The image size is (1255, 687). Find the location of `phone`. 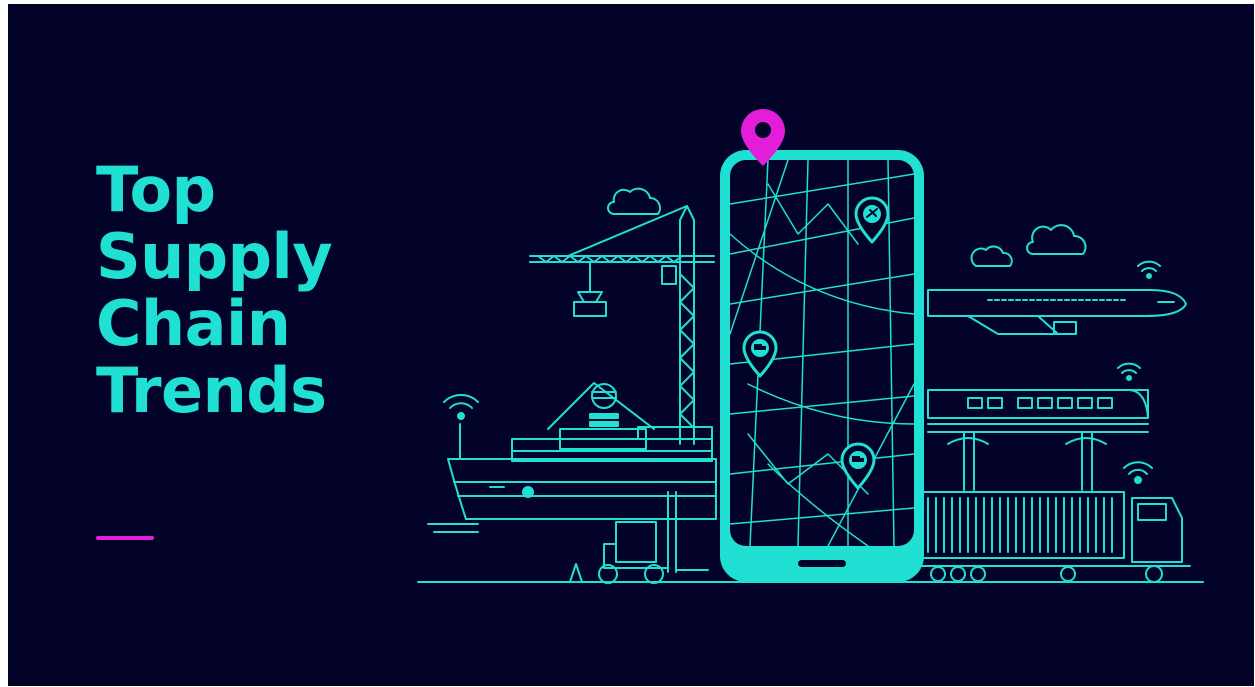

phone is located at coordinates (822, 366).